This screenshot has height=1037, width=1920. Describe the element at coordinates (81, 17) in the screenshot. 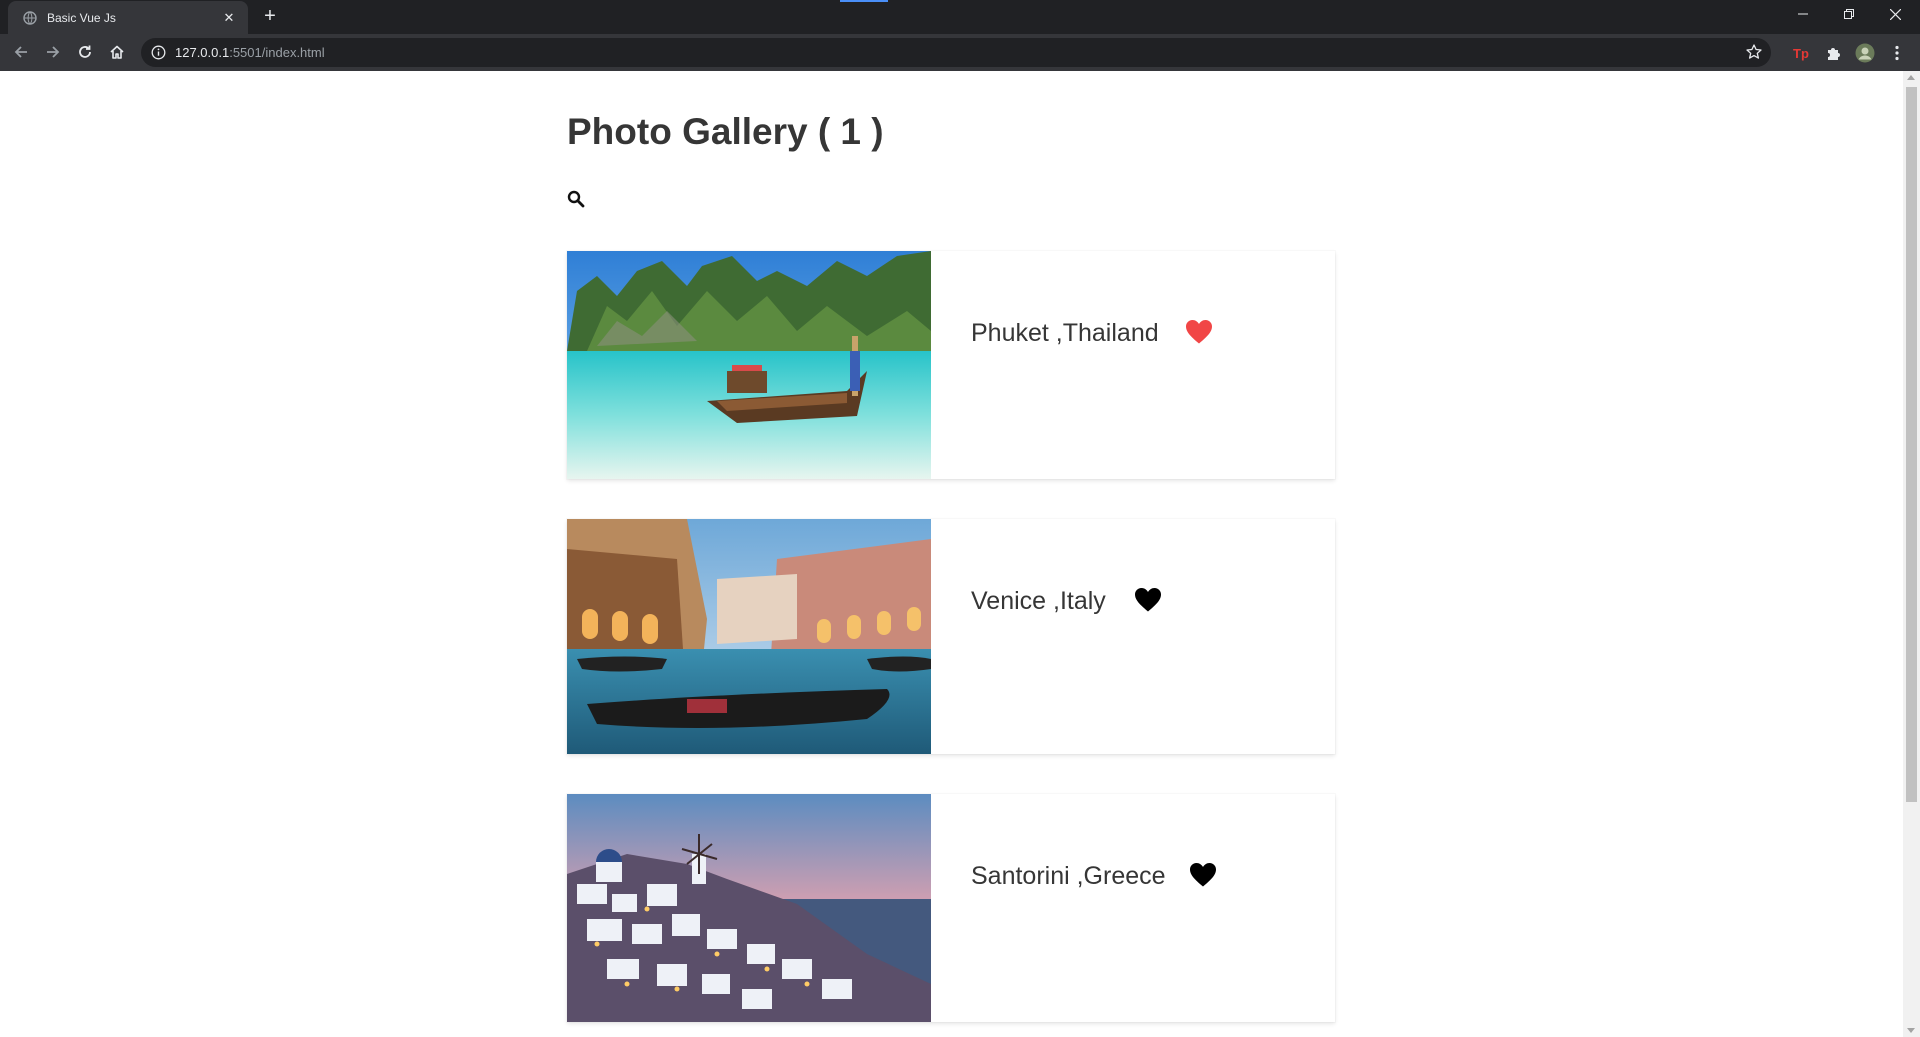

I see `tab-title: Basic Vue Js` at that location.